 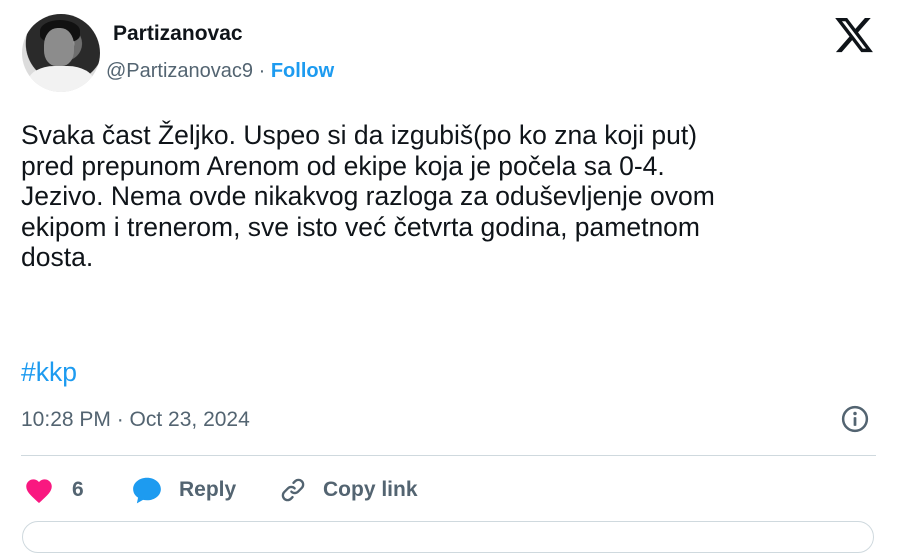 I want to click on info-icon, so click(x=855, y=419).